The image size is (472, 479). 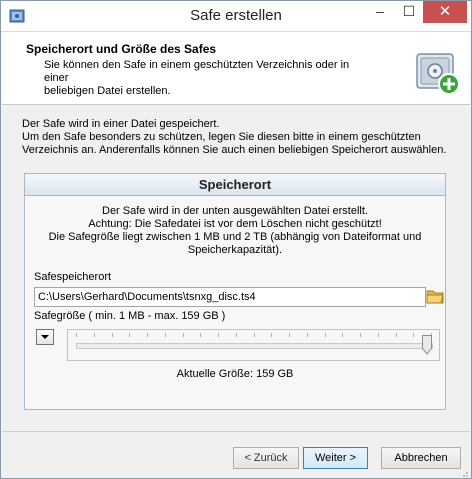 I want to click on slider-thumb, so click(x=427, y=345).